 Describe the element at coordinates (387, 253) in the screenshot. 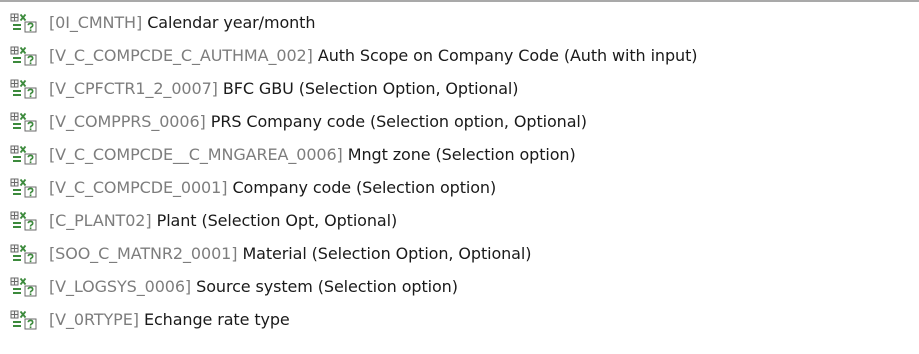

I see `variable-description: Material (Selection Option, Optional)` at that location.